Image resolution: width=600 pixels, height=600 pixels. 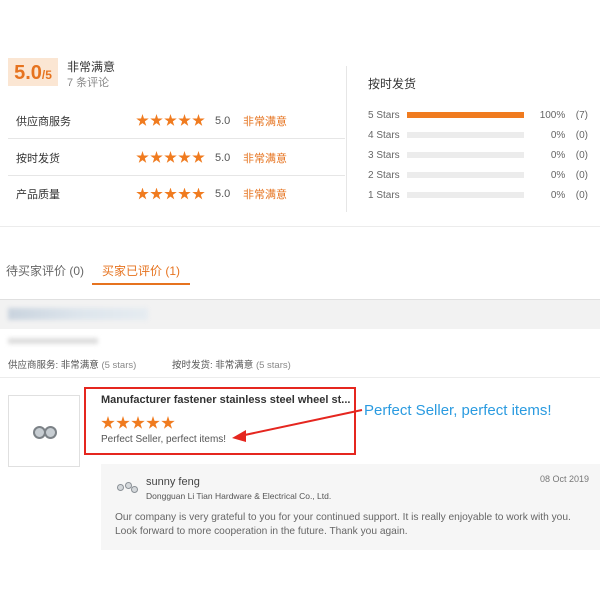 I want to click on distribution-label: 1 Stars, so click(x=384, y=195).